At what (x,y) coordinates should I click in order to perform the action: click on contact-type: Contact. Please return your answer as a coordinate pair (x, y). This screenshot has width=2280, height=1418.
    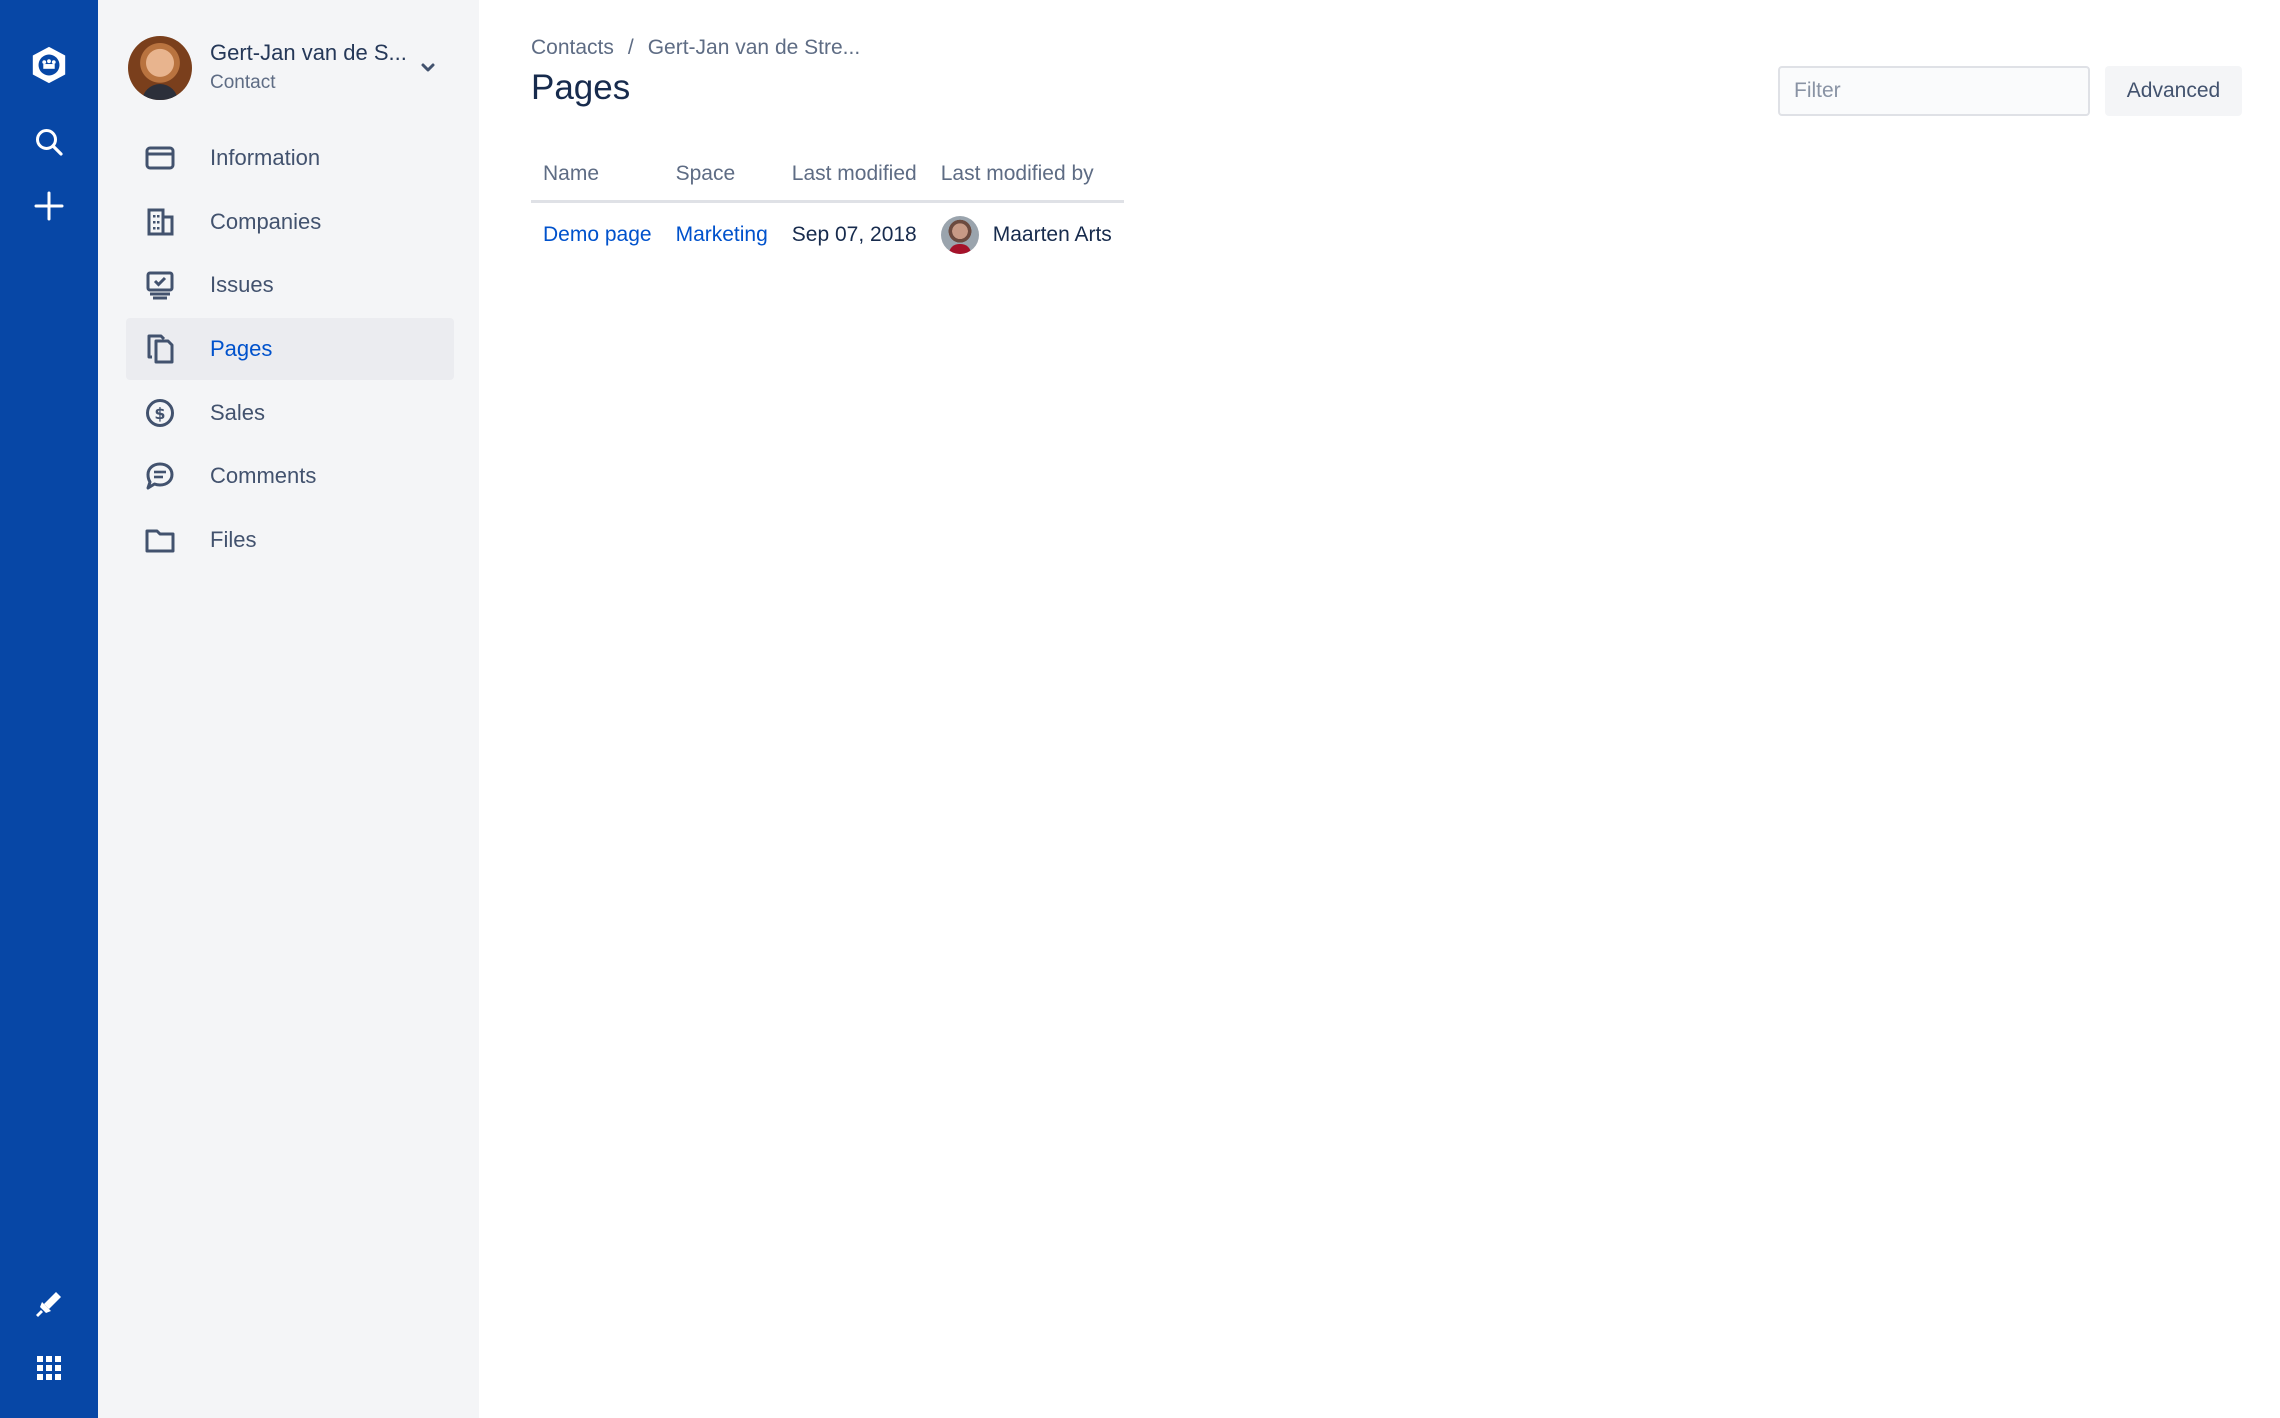
    Looking at the image, I should click on (243, 82).